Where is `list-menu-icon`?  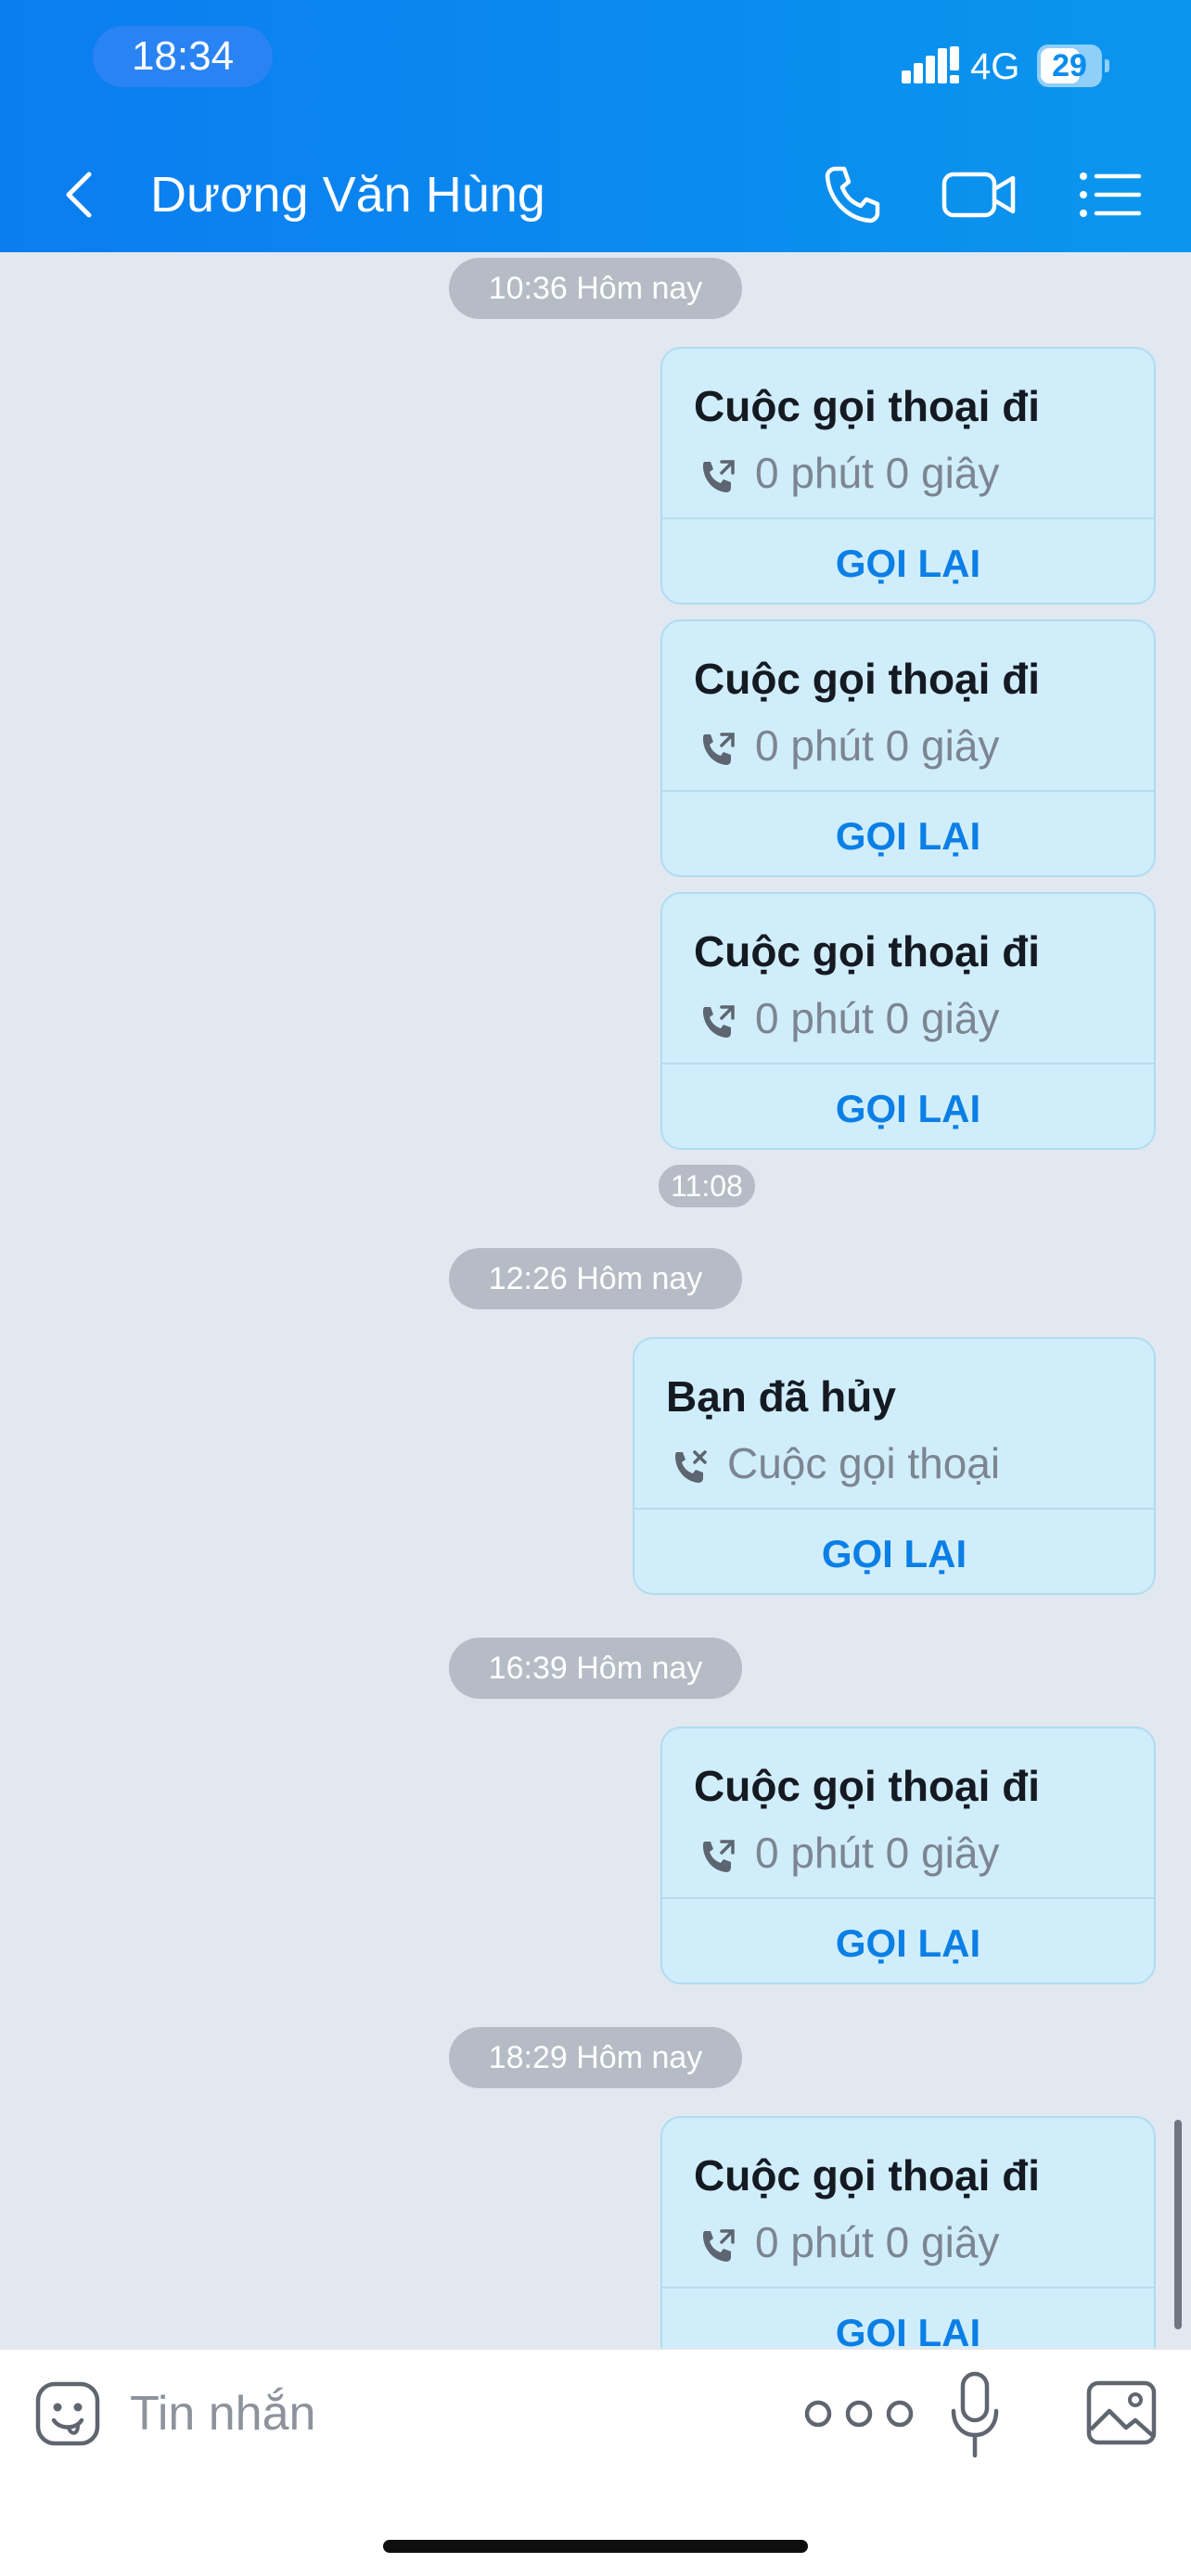 list-menu-icon is located at coordinates (1110, 194).